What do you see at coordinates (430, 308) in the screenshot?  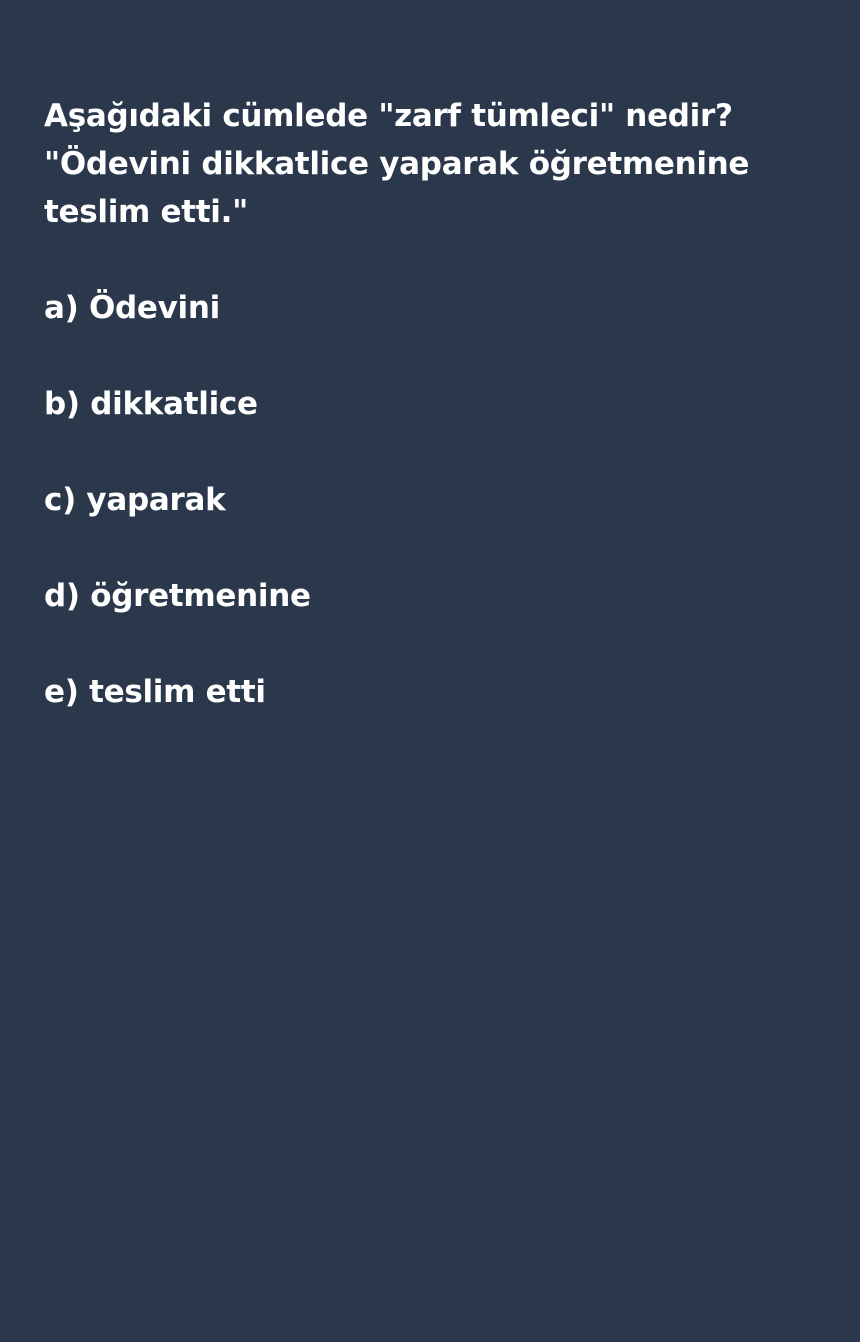 I see `option-a: a) Ödevini` at bounding box center [430, 308].